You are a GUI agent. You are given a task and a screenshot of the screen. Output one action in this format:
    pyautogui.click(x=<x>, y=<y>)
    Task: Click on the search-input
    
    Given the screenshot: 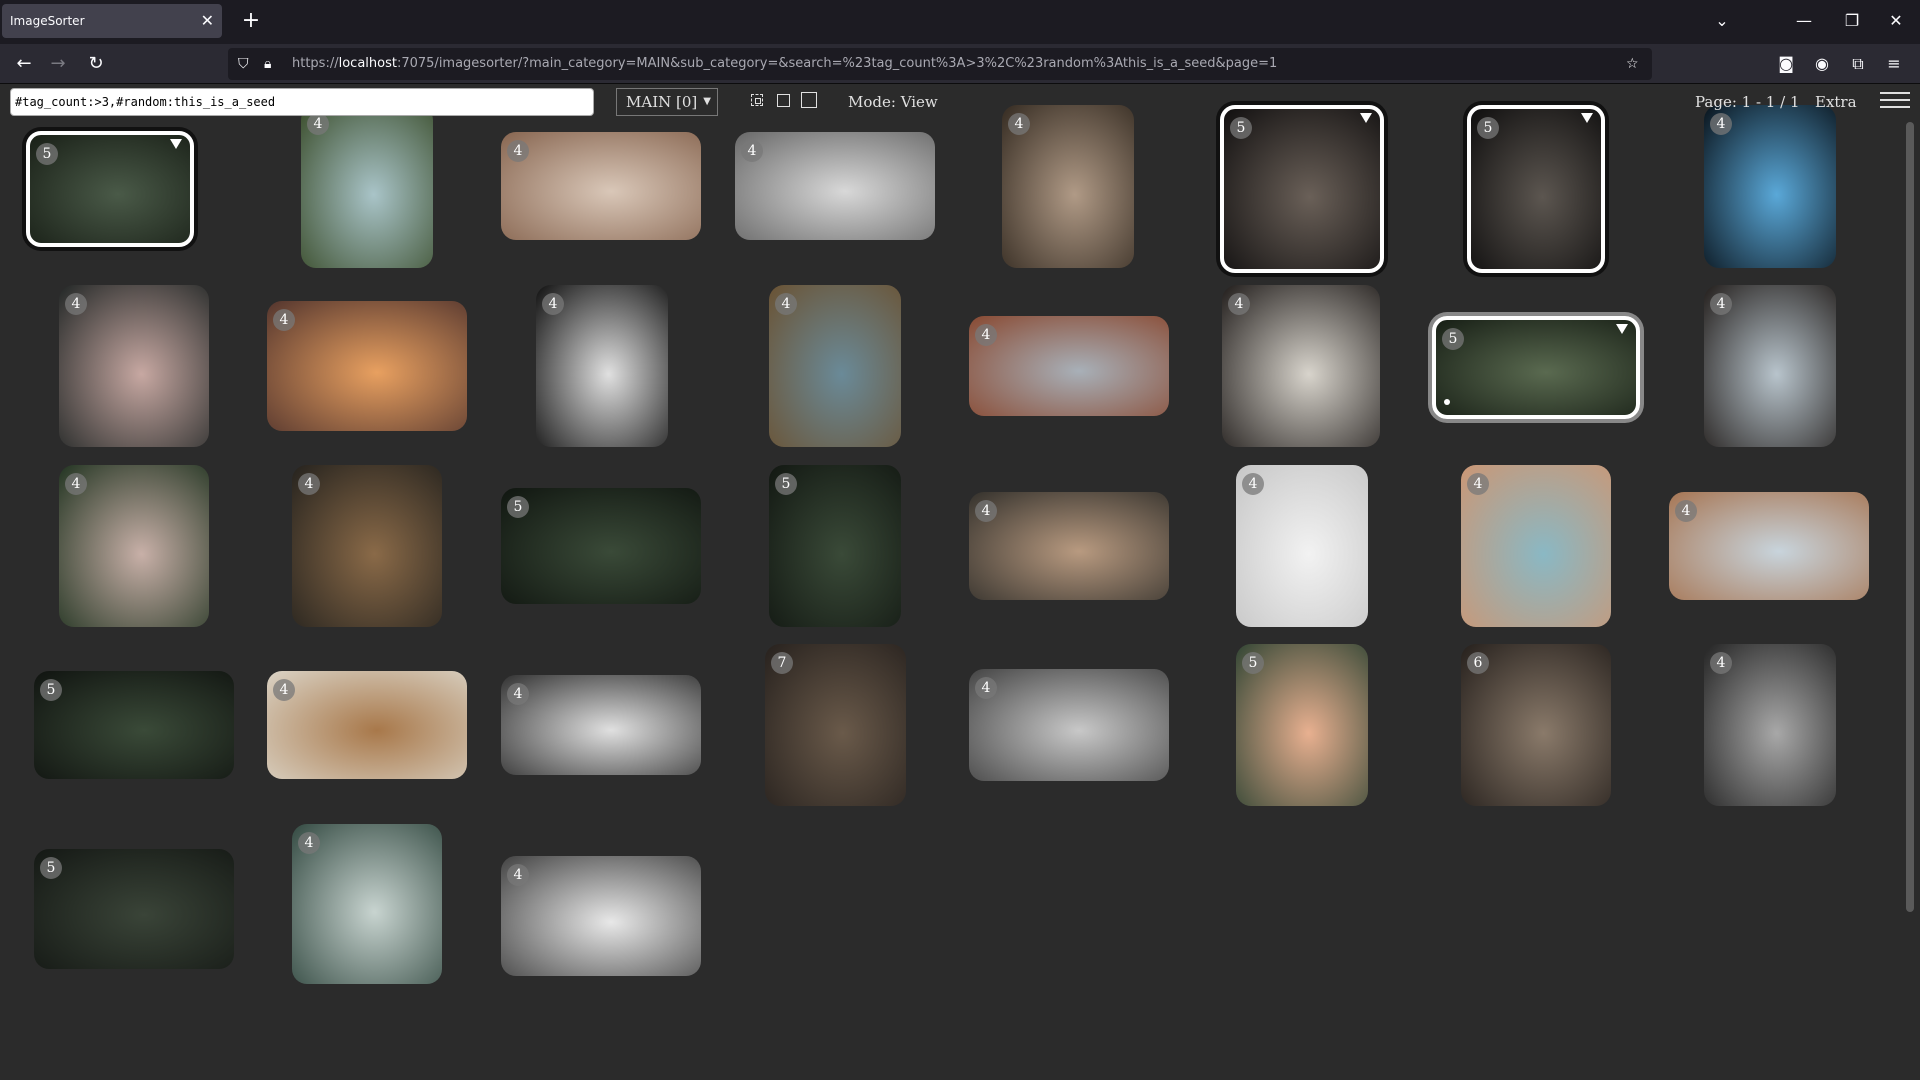 What is the action you would take?
    pyautogui.click(x=302, y=102)
    